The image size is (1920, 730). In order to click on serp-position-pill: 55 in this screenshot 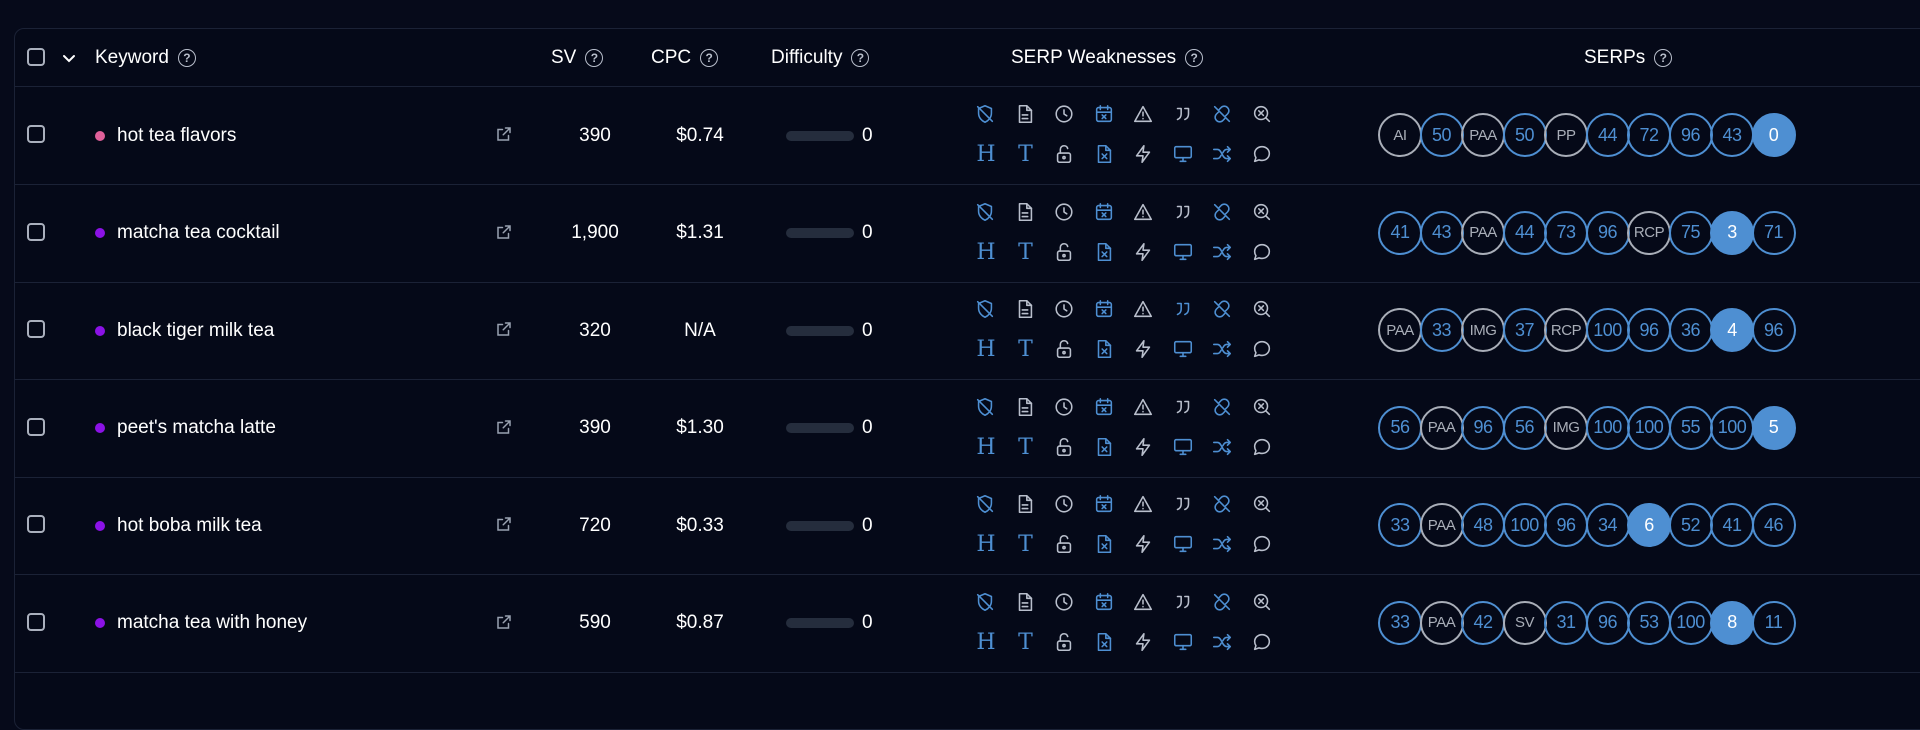, I will do `click(1690, 427)`.